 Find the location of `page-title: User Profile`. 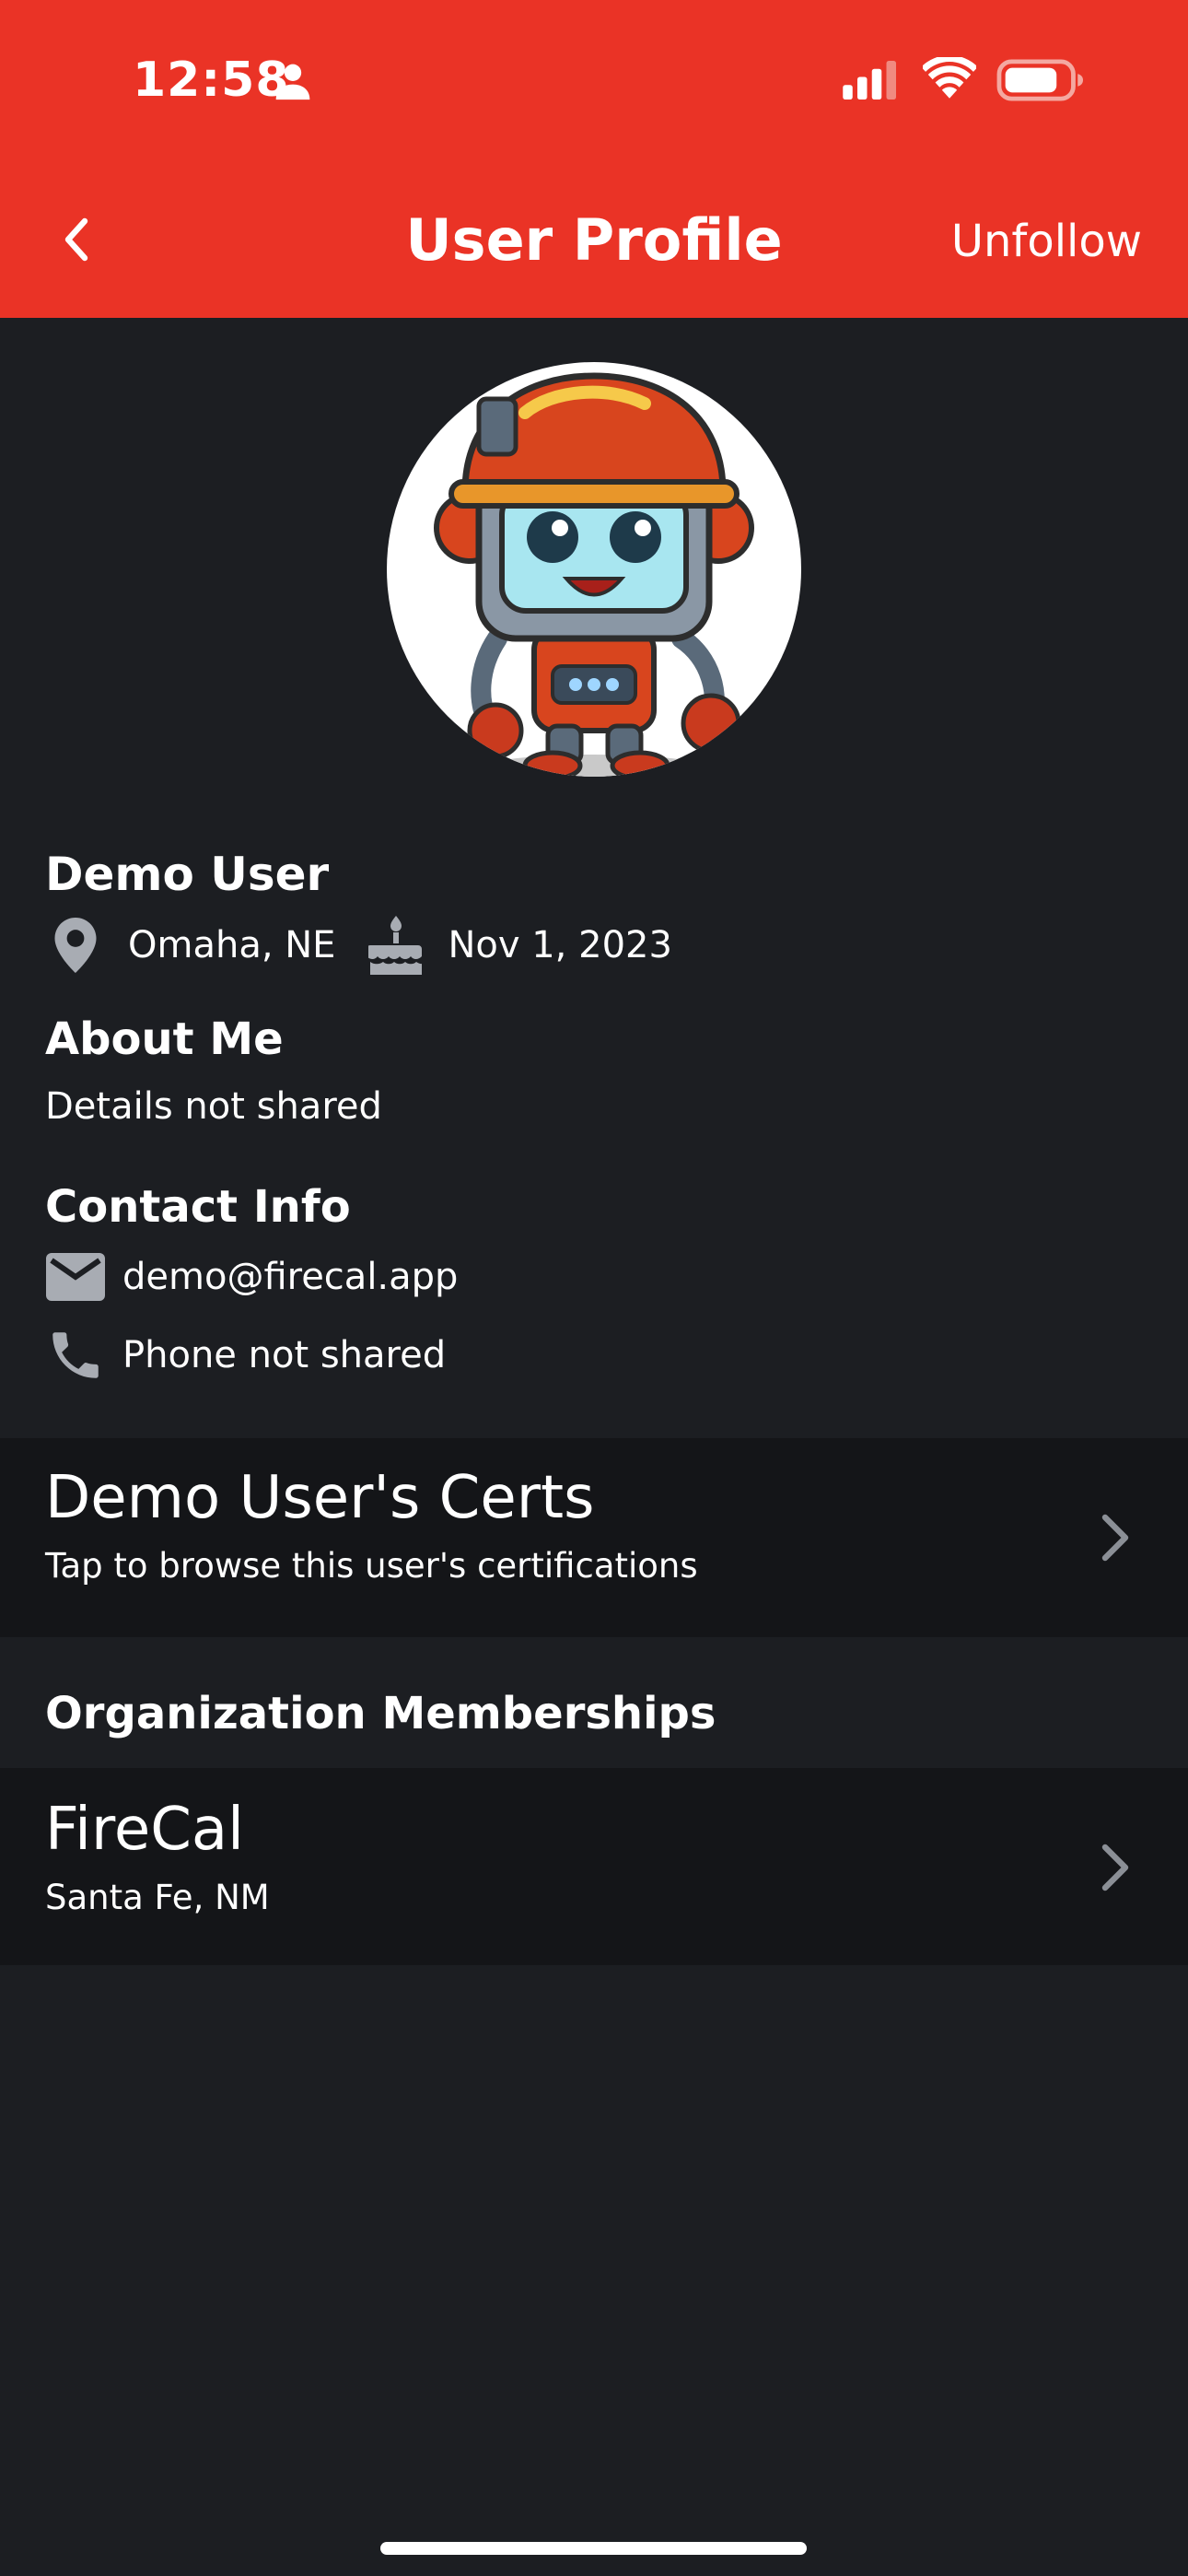

page-title: User Profile is located at coordinates (594, 240).